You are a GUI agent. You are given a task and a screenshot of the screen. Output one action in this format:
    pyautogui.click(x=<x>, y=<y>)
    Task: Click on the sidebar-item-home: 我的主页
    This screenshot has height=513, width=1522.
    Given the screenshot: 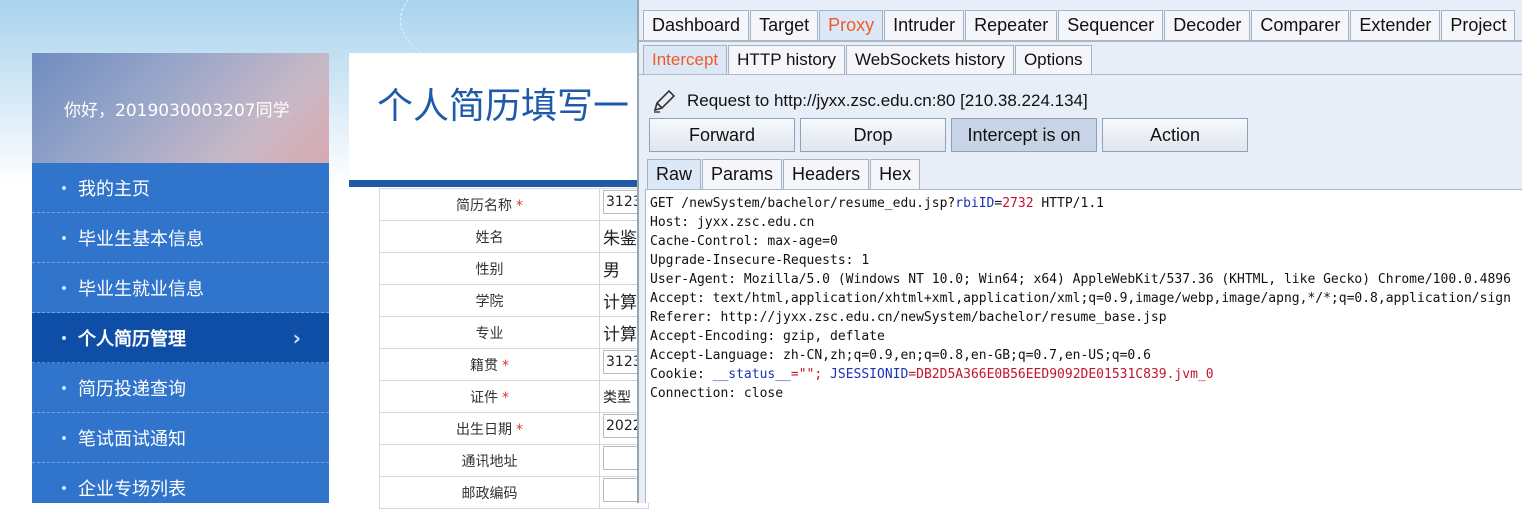 What is the action you would take?
    pyautogui.click(x=180, y=188)
    